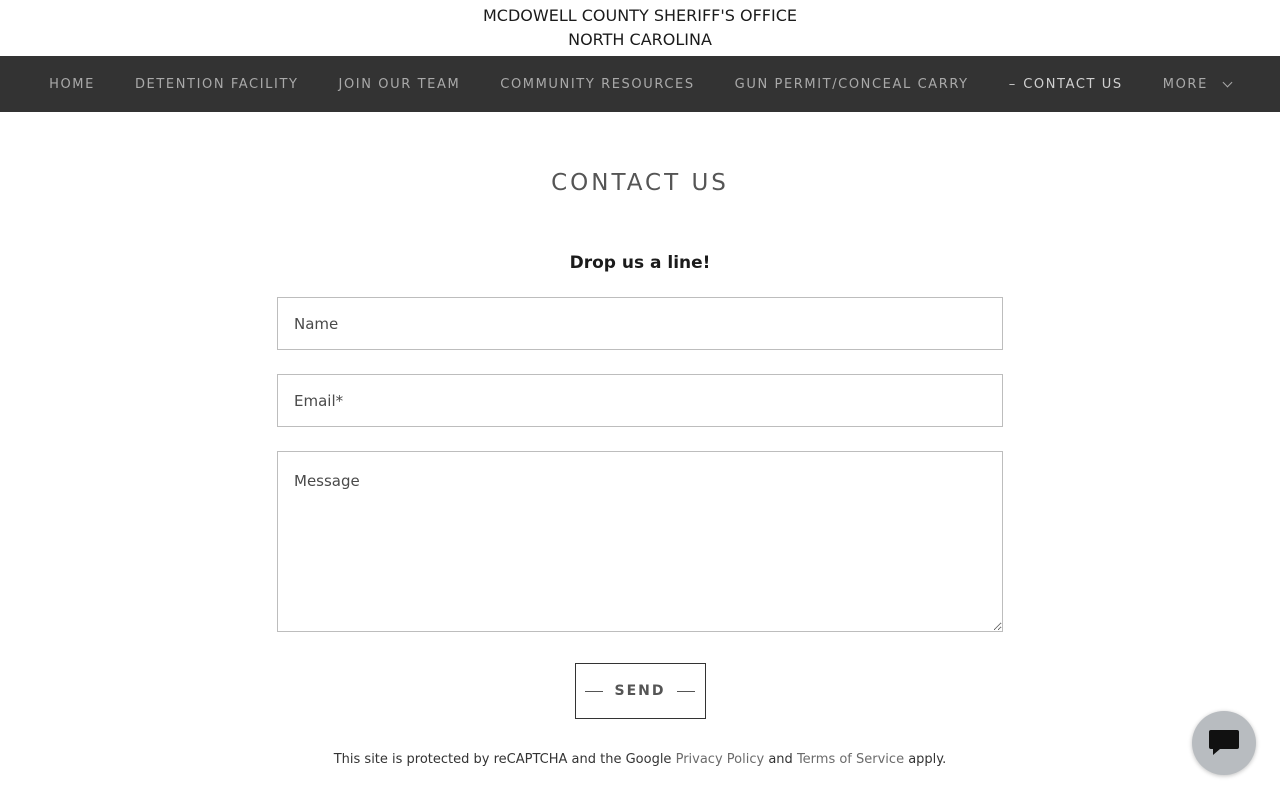 The image size is (1280, 800). I want to click on nav-item-contact-us: – CONTACT US, so click(1066, 84).